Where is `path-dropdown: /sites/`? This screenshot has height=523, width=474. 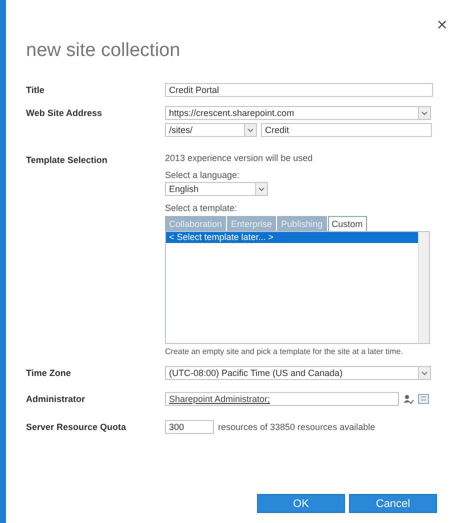
path-dropdown: /sites/ is located at coordinates (211, 130).